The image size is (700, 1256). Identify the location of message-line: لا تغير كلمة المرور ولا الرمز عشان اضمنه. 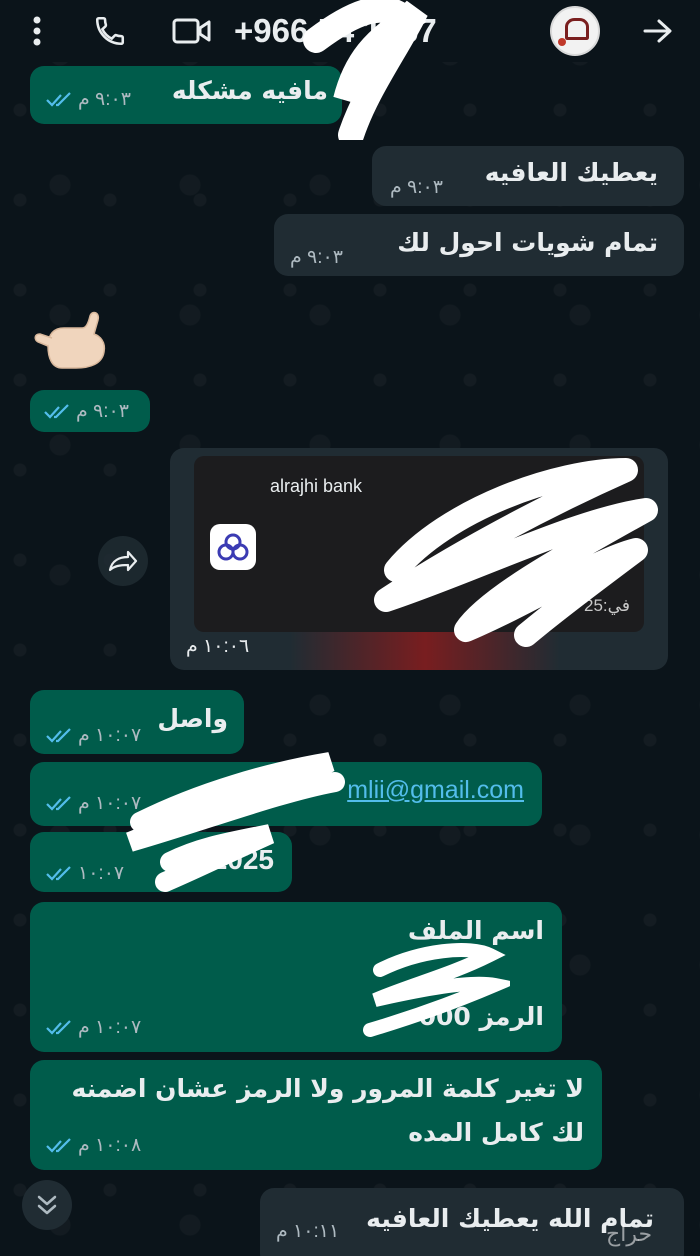
(327, 1088).